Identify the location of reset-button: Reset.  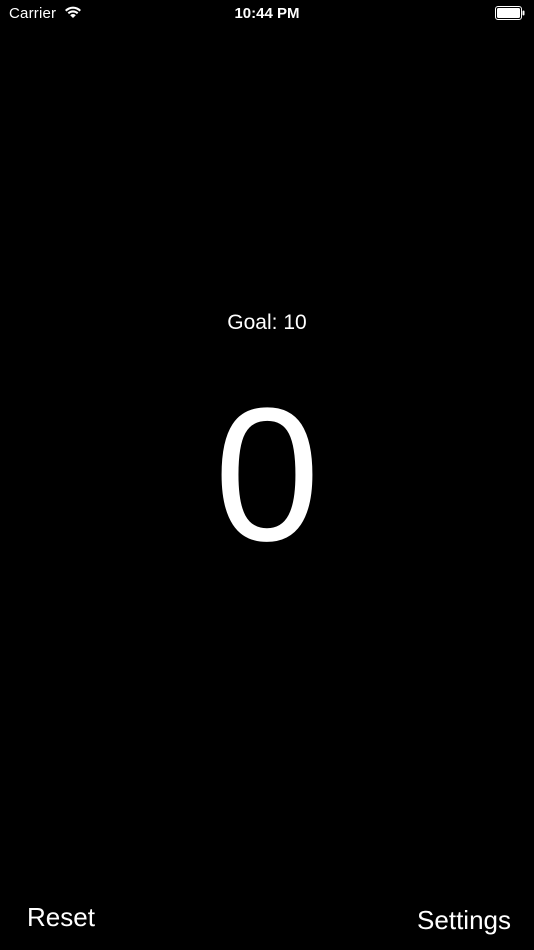
(61, 917).